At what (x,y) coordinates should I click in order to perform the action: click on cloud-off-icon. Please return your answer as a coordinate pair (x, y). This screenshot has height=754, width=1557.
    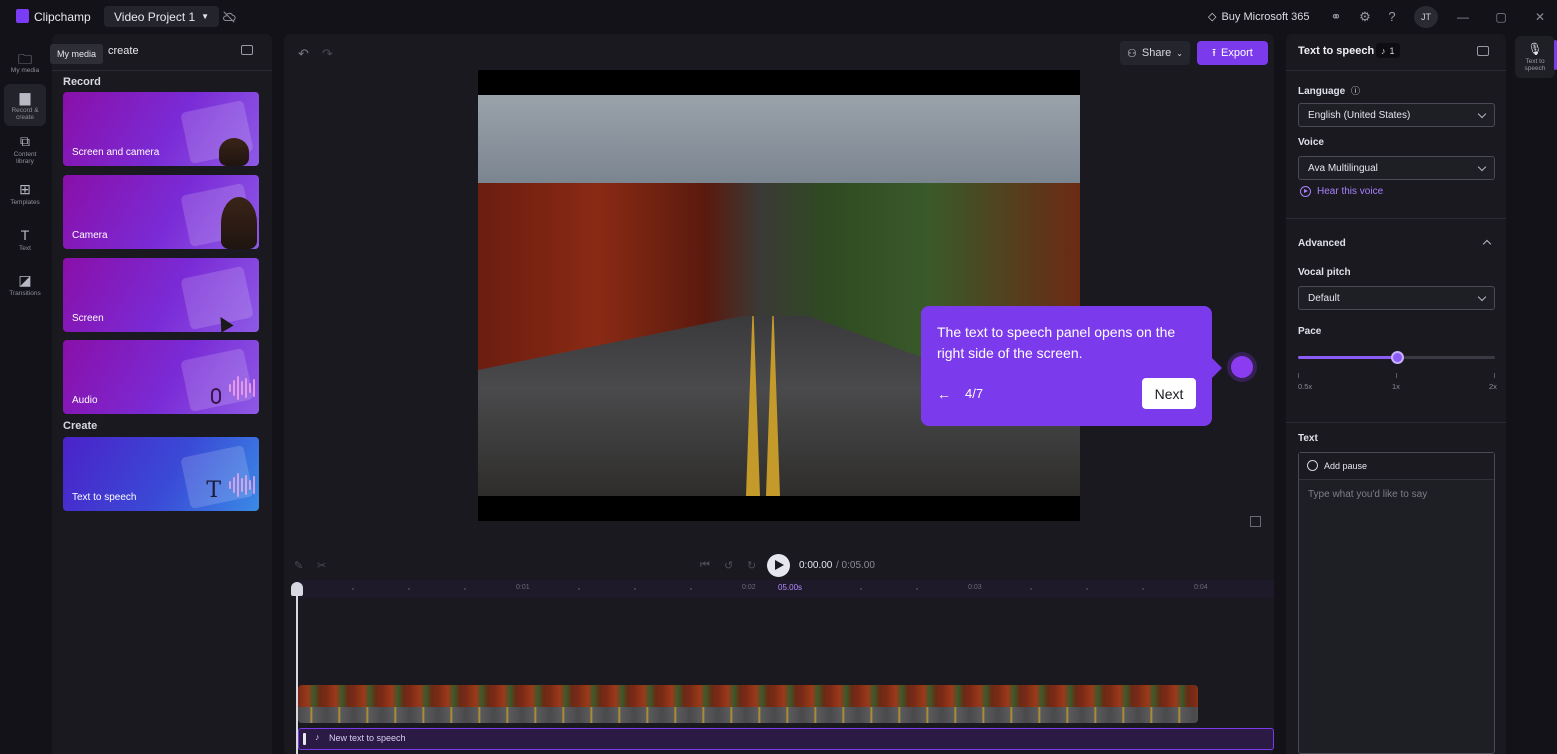
    Looking at the image, I should click on (229, 17).